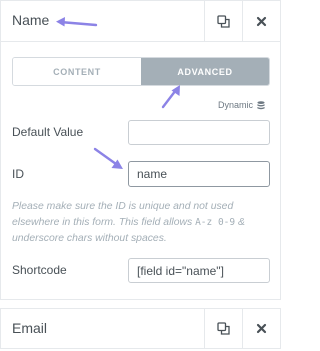  What do you see at coordinates (215, 222) in the screenshot?
I see `allowed-chars-code: A-z 0-9` at bounding box center [215, 222].